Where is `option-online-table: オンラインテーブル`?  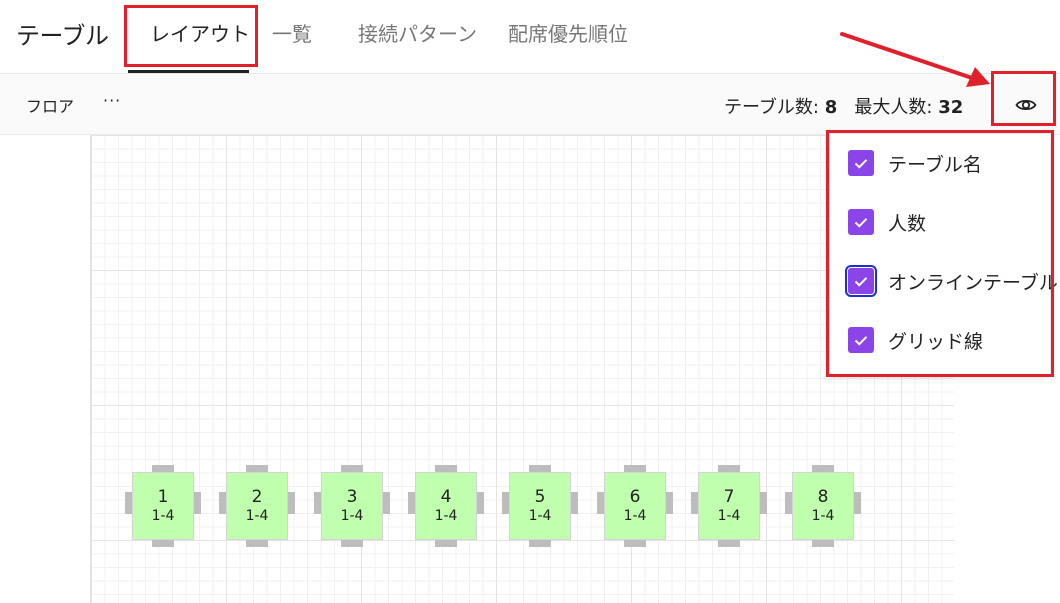
option-online-table: オンラインテーブル is located at coordinates (951, 281).